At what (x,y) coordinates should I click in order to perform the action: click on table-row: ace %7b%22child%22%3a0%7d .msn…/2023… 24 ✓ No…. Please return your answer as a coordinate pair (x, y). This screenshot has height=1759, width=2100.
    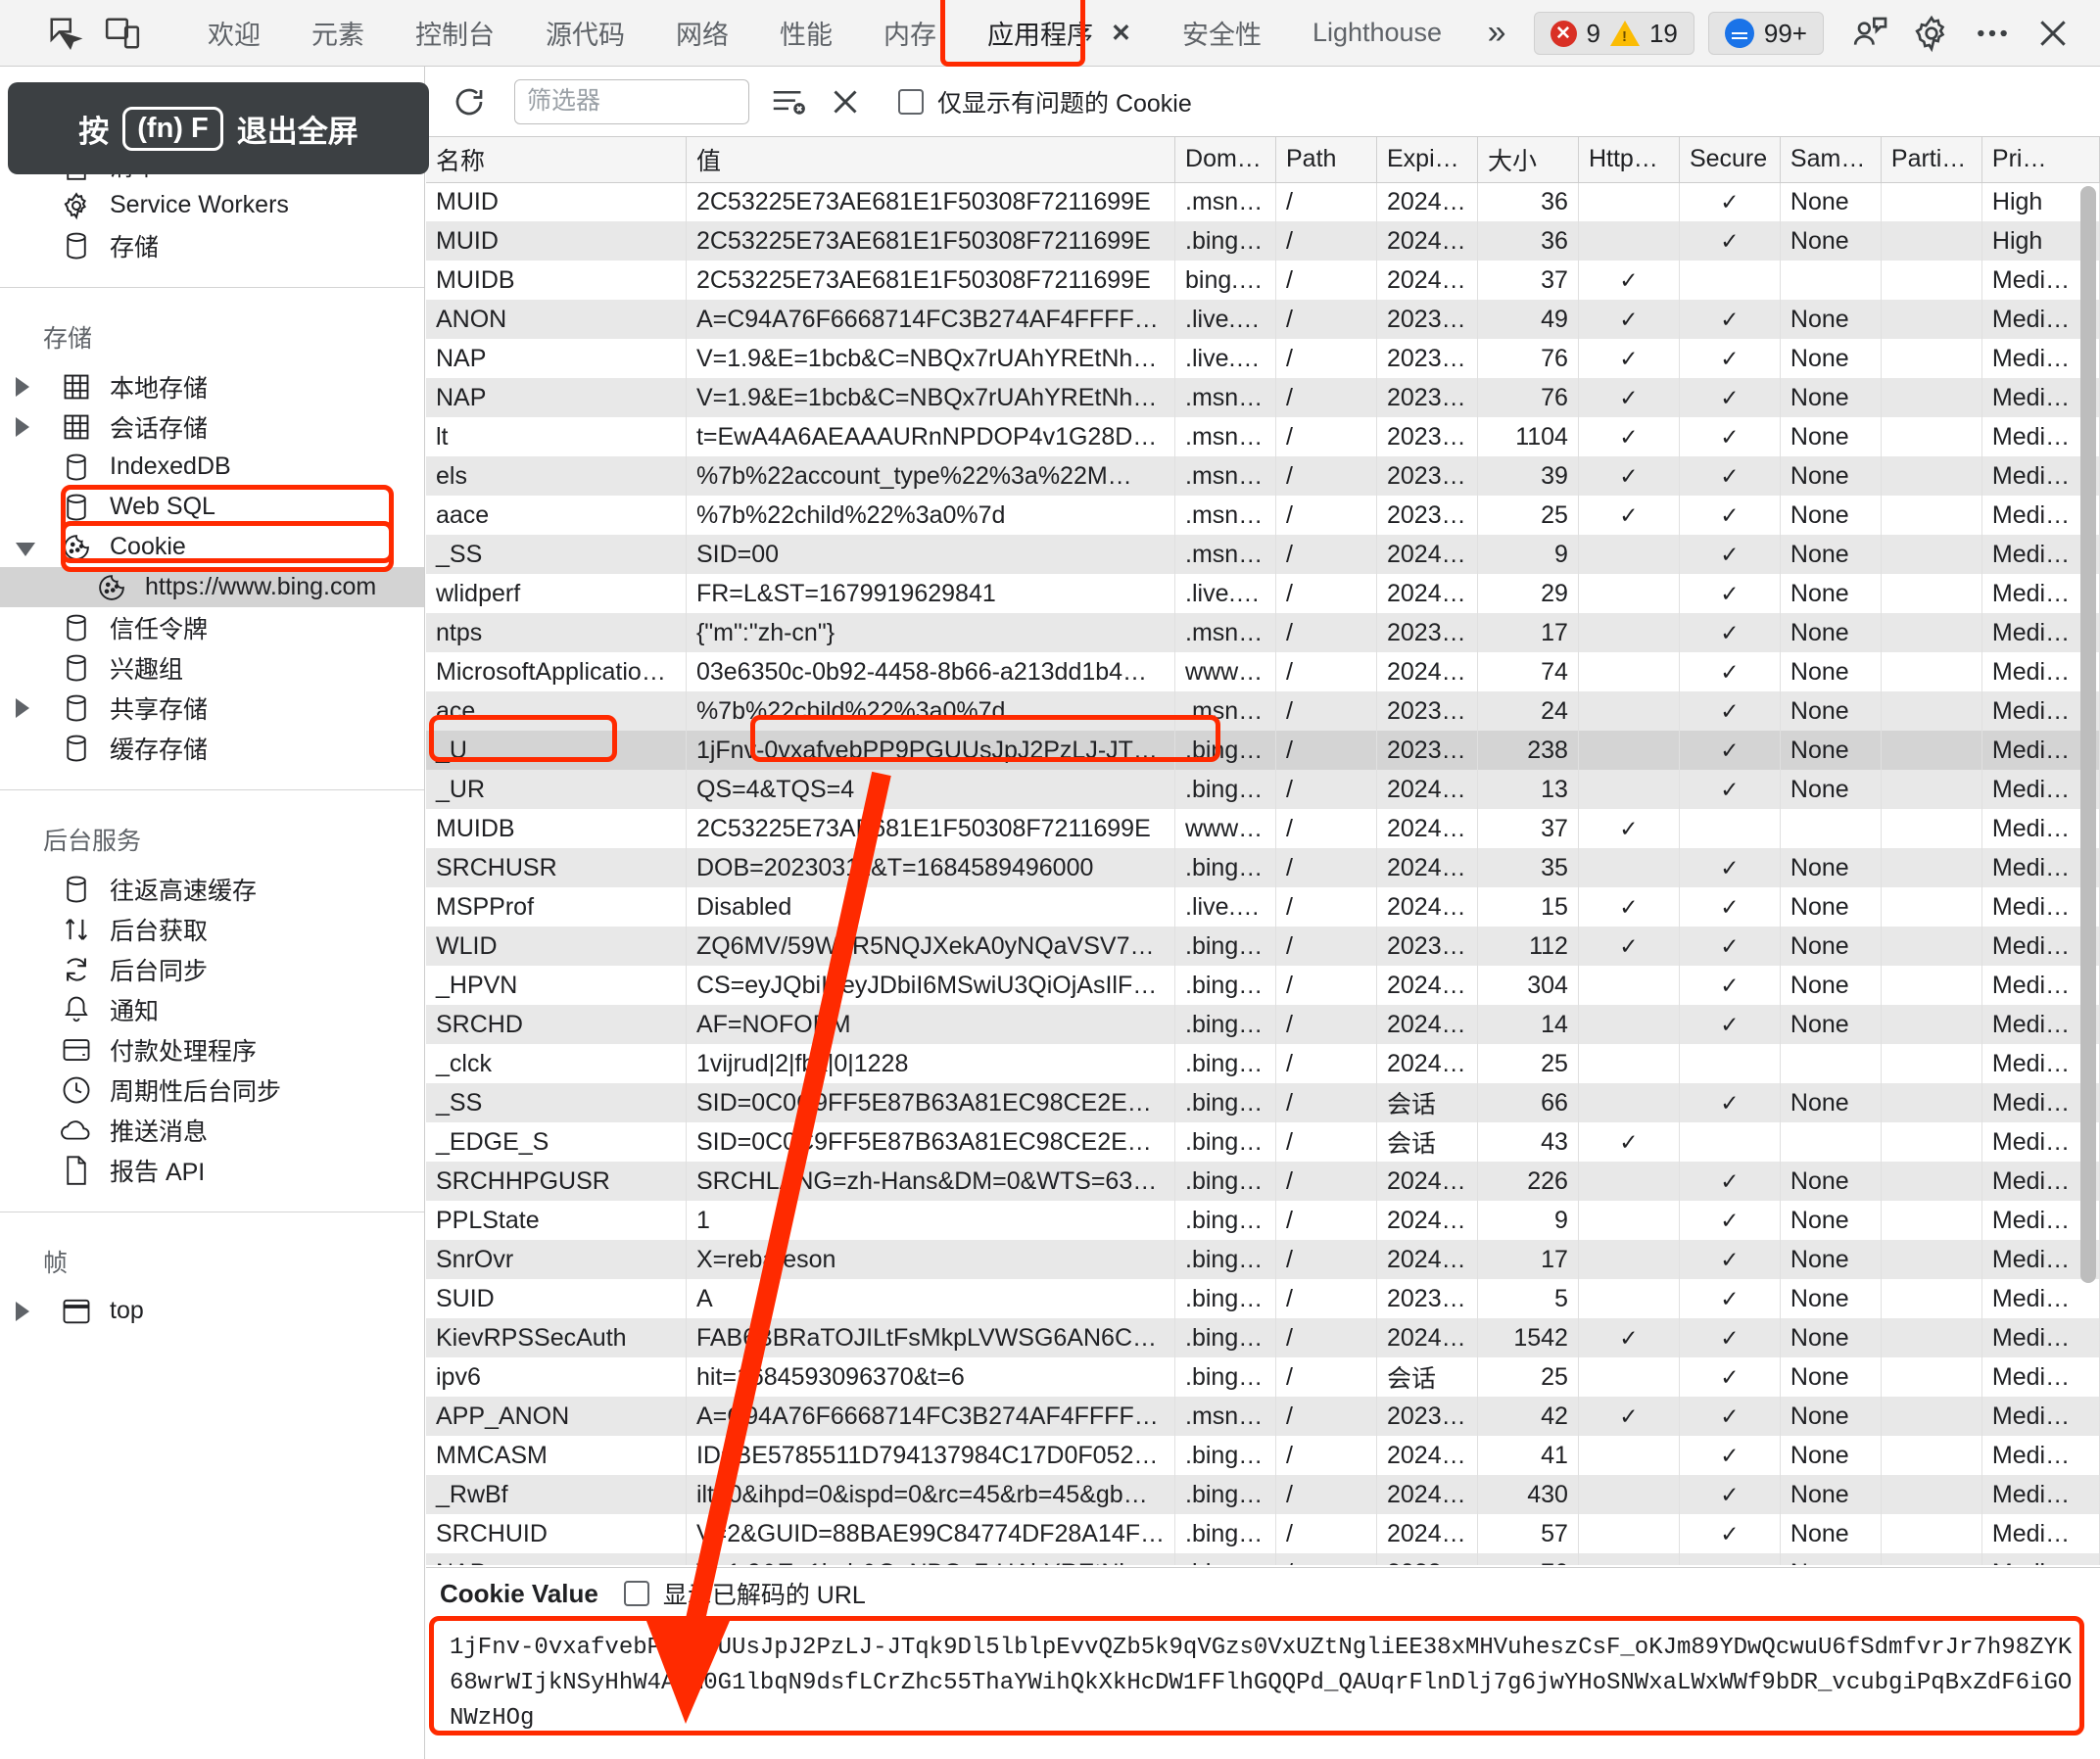
    Looking at the image, I should click on (1263, 711).